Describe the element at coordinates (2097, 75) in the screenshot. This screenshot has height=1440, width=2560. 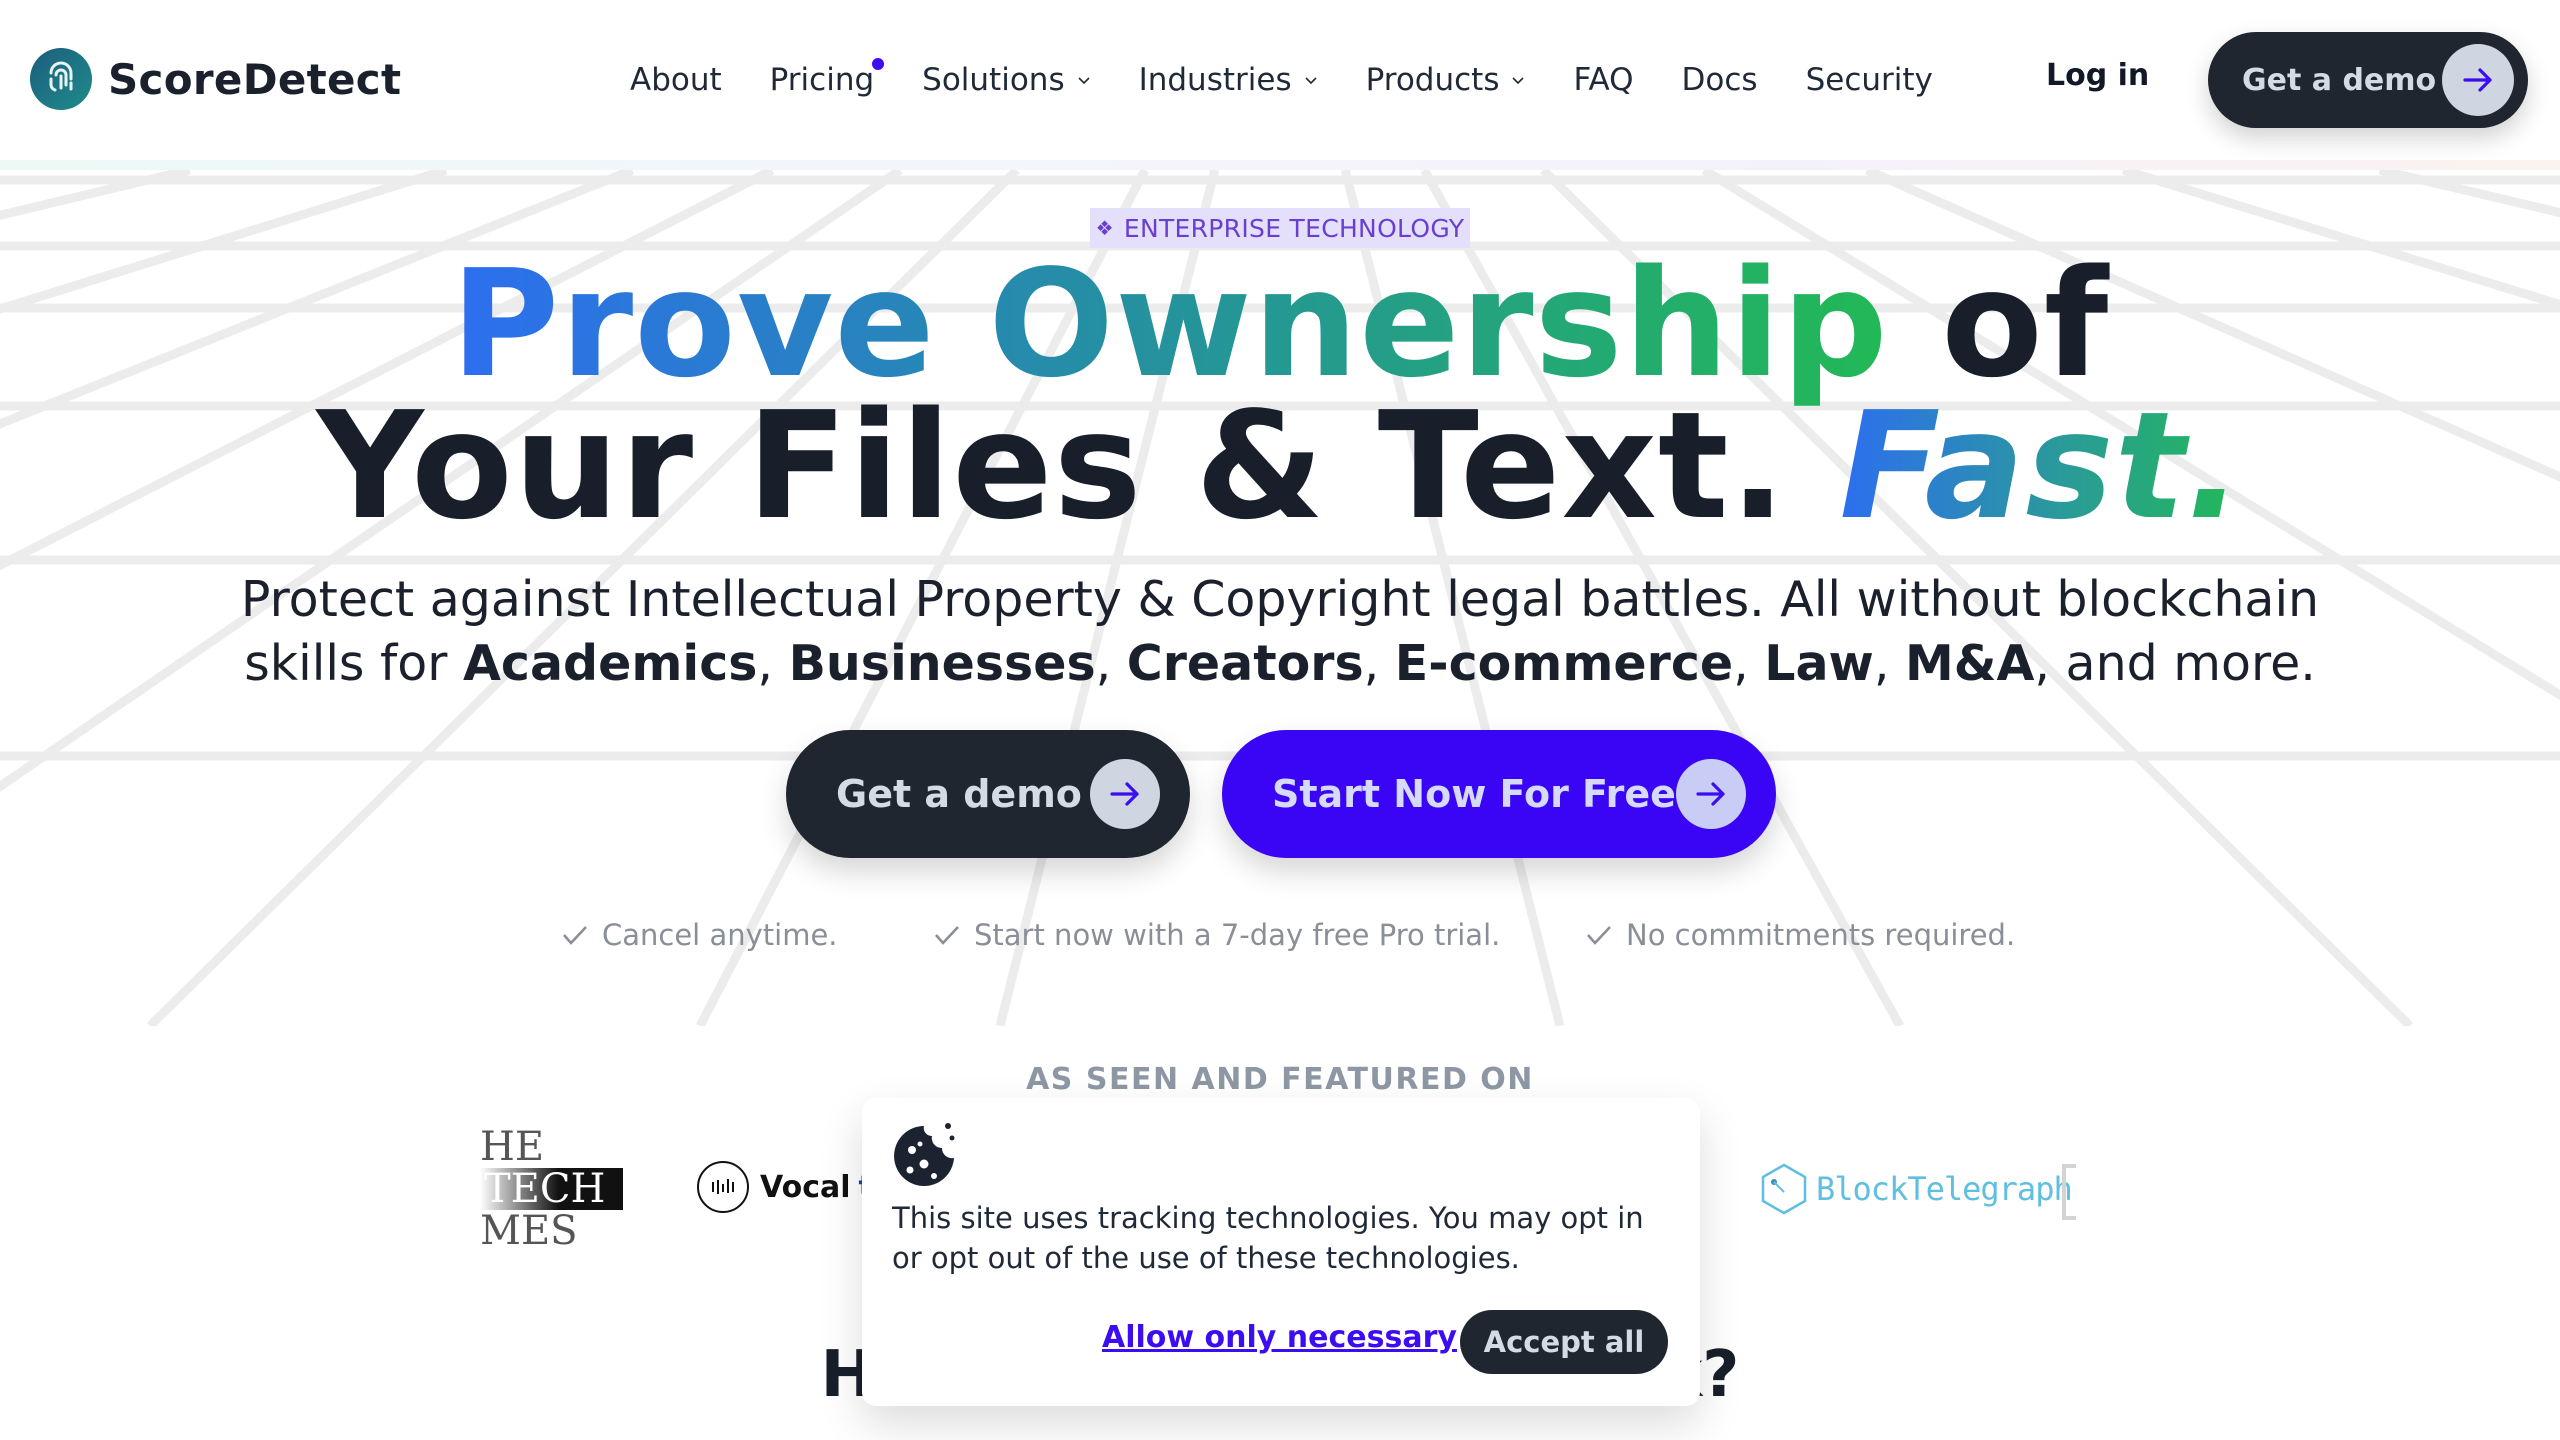
I see `login-link: Log in` at that location.